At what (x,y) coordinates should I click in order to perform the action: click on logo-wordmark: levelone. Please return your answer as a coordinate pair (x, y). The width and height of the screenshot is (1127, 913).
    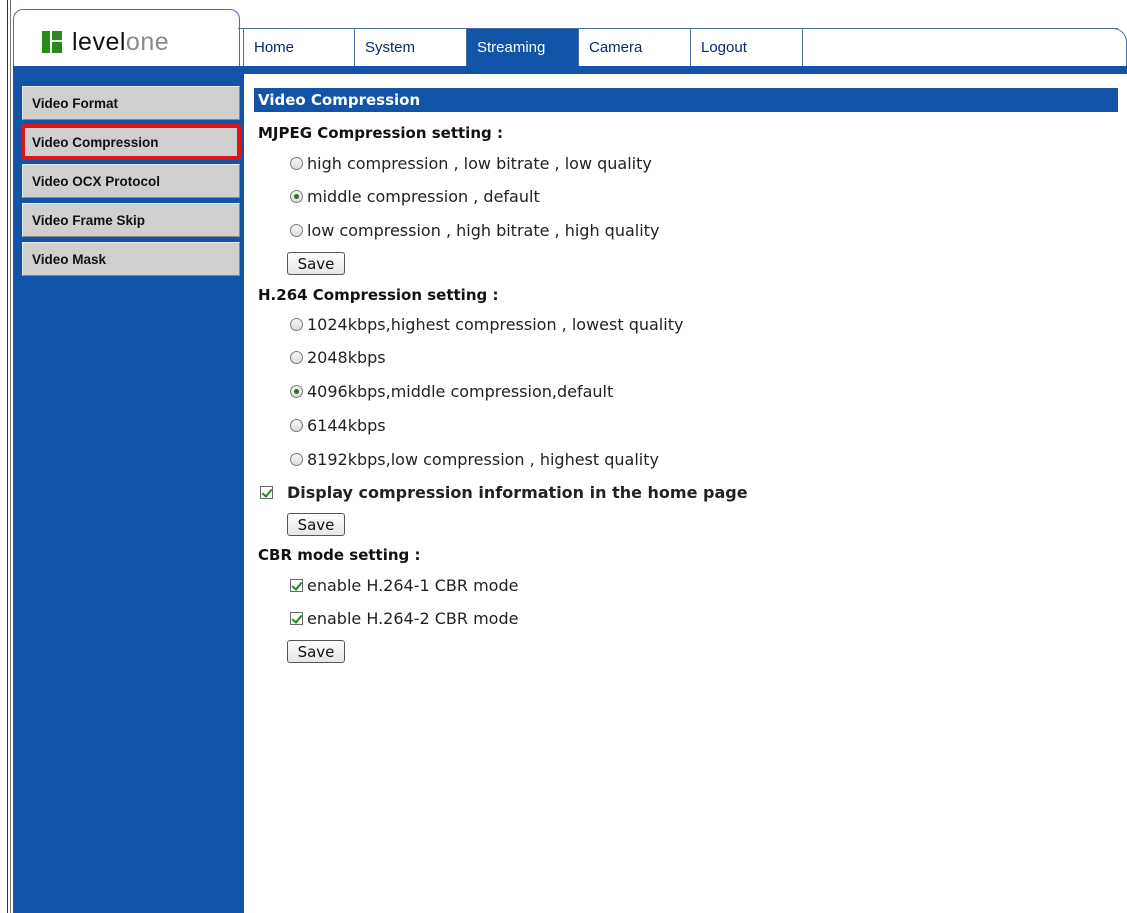
    Looking at the image, I should click on (121, 41).